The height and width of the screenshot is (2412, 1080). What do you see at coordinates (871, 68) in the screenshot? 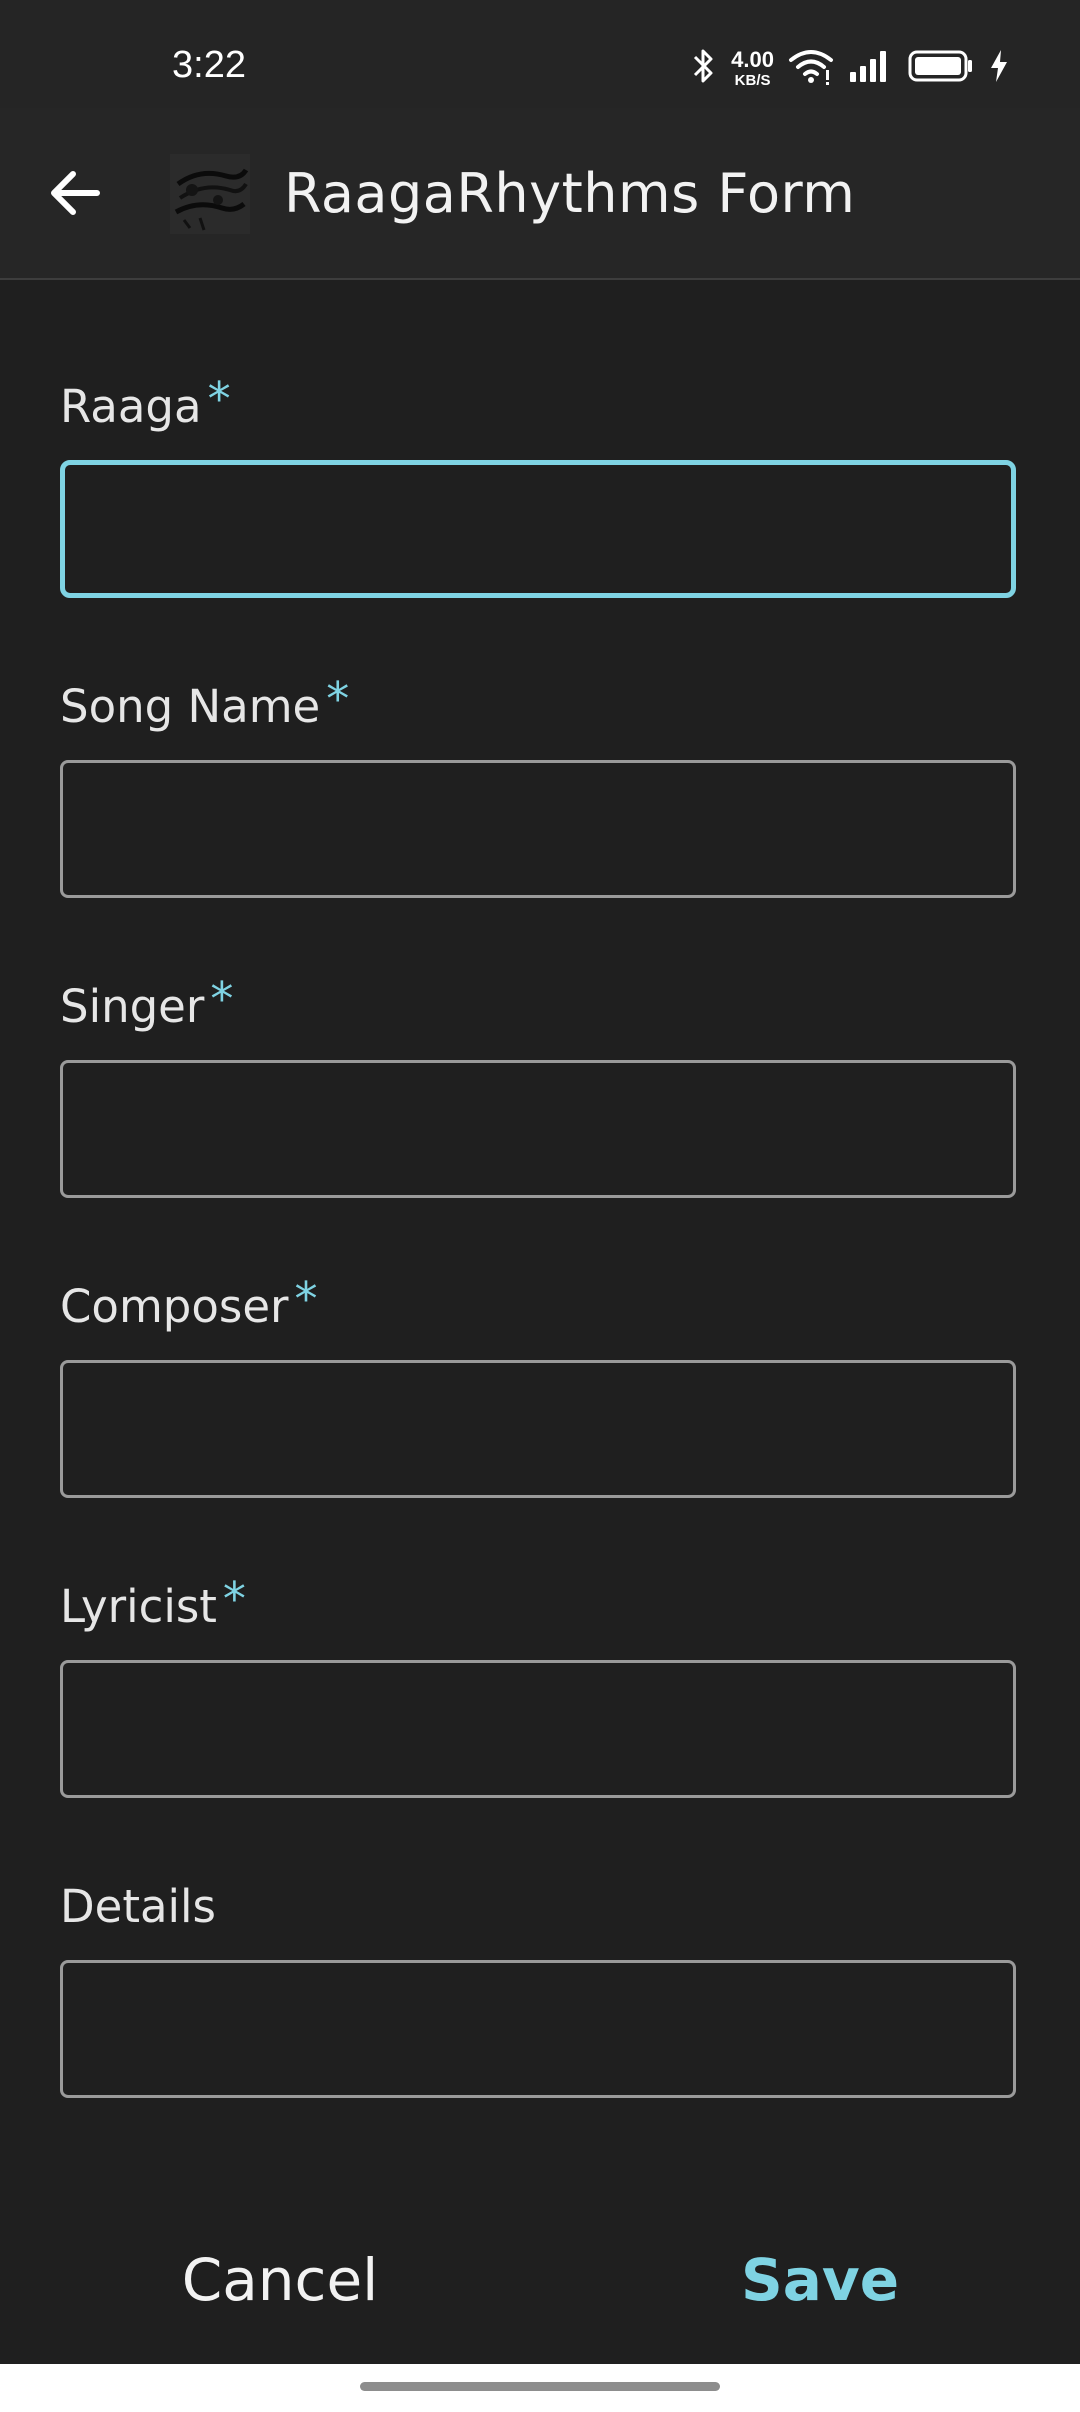
I see `signal-icon` at bounding box center [871, 68].